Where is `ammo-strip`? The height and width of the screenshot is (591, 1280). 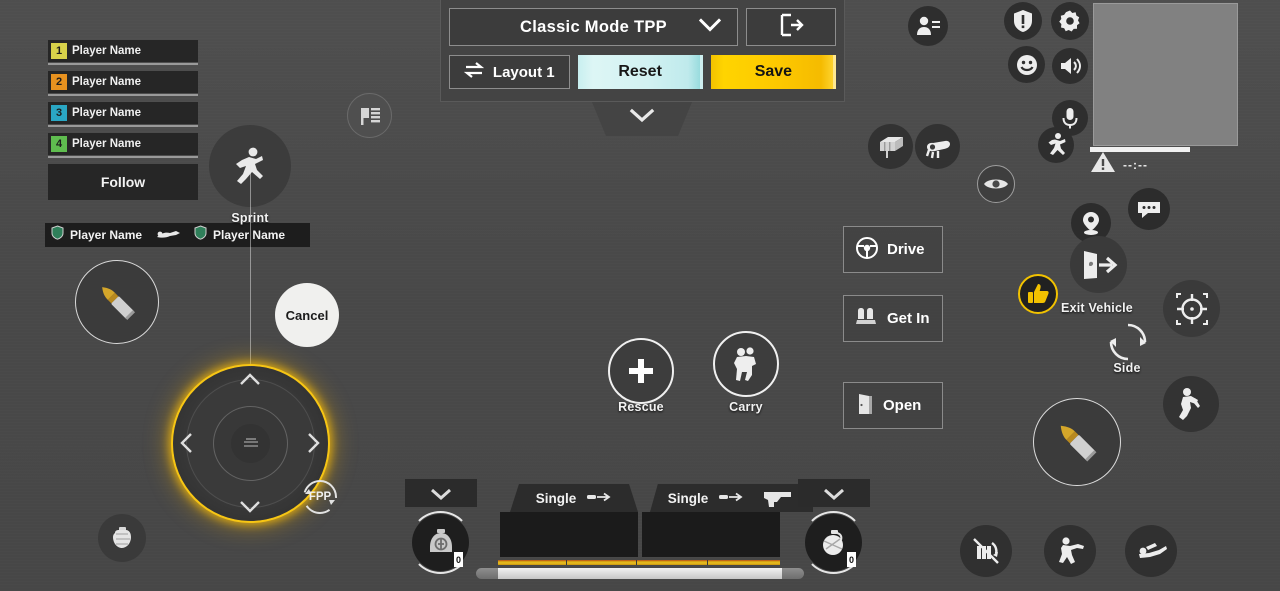 ammo-strip is located at coordinates (639, 562).